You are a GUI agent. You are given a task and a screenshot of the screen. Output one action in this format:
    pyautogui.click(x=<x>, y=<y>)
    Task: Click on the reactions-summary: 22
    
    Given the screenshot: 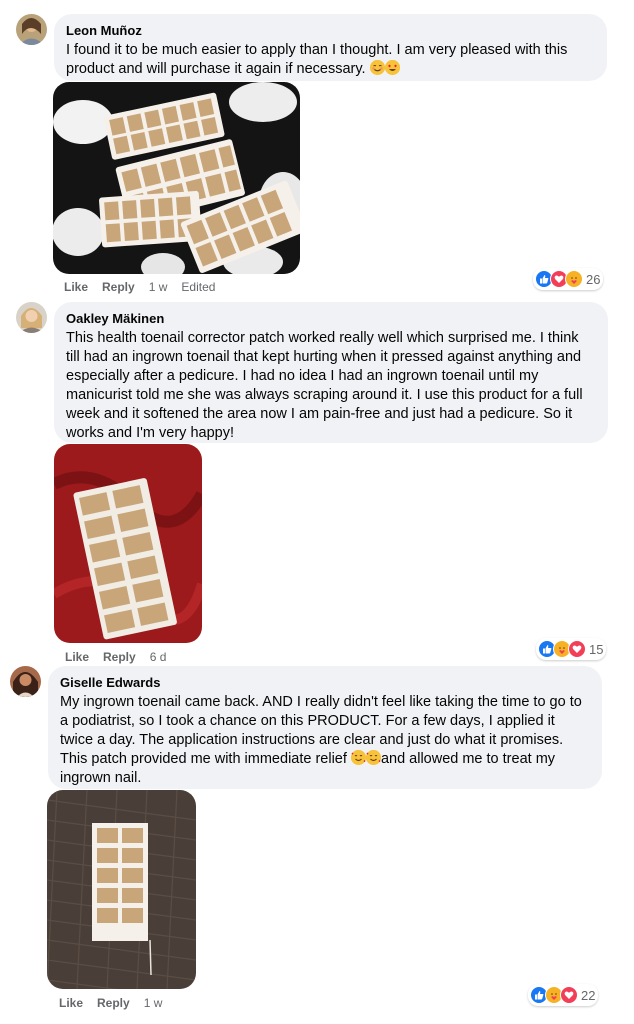 What is the action you would take?
    pyautogui.click(x=563, y=995)
    